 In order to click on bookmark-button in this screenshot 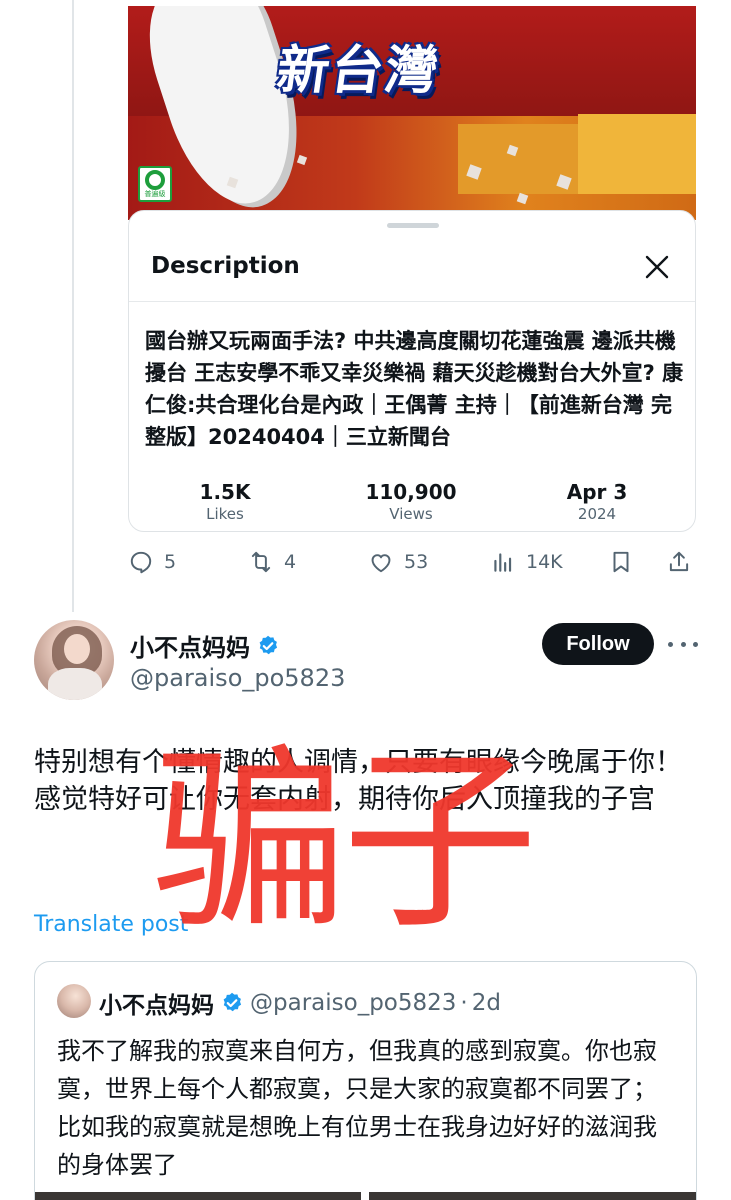, I will do `click(621, 562)`.